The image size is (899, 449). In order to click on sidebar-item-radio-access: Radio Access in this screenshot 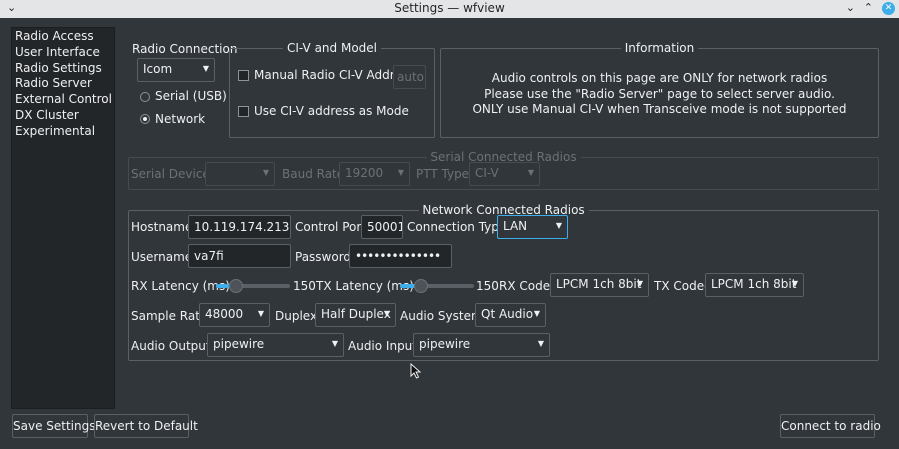, I will do `click(63, 37)`.